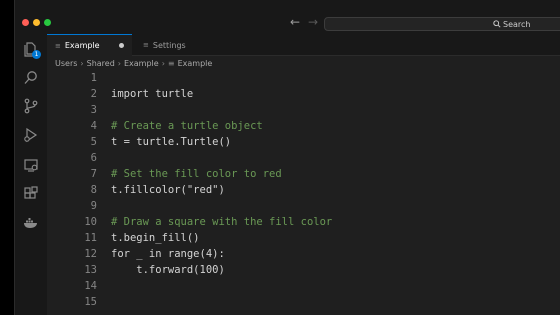  I want to click on line-number: 2, so click(93, 94).